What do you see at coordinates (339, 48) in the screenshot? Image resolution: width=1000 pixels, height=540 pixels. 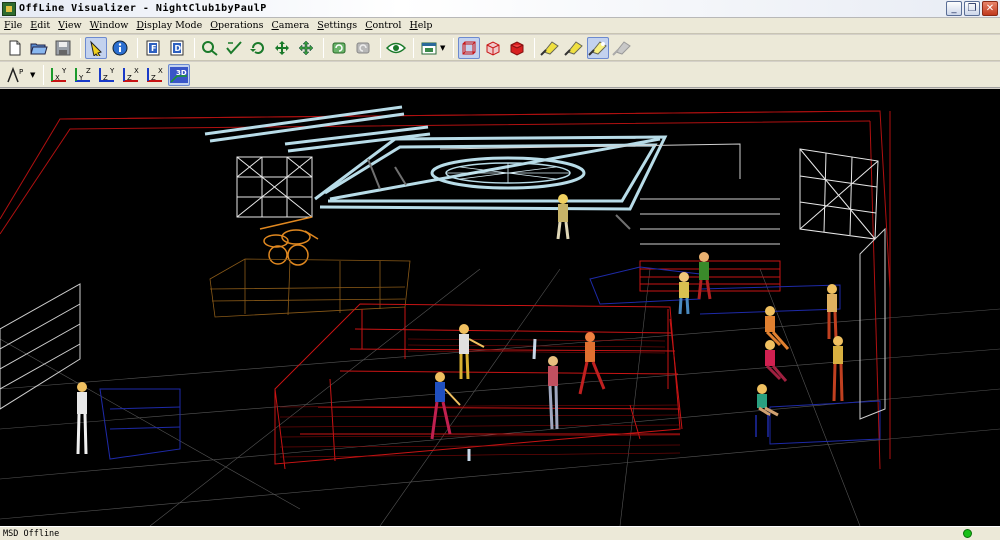 I see `undo-view-icon` at bounding box center [339, 48].